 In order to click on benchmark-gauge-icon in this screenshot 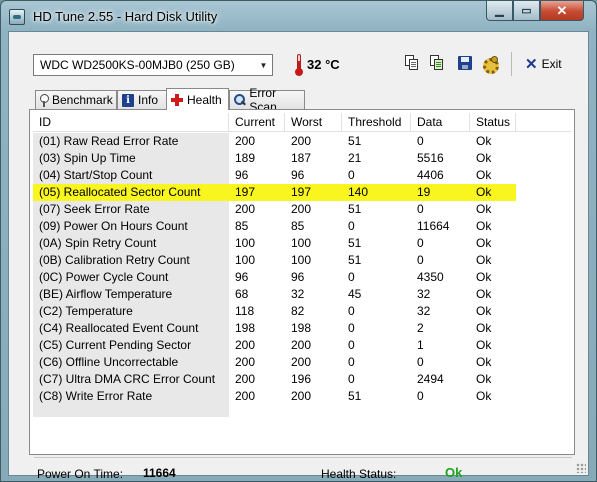, I will do `click(44, 100)`.